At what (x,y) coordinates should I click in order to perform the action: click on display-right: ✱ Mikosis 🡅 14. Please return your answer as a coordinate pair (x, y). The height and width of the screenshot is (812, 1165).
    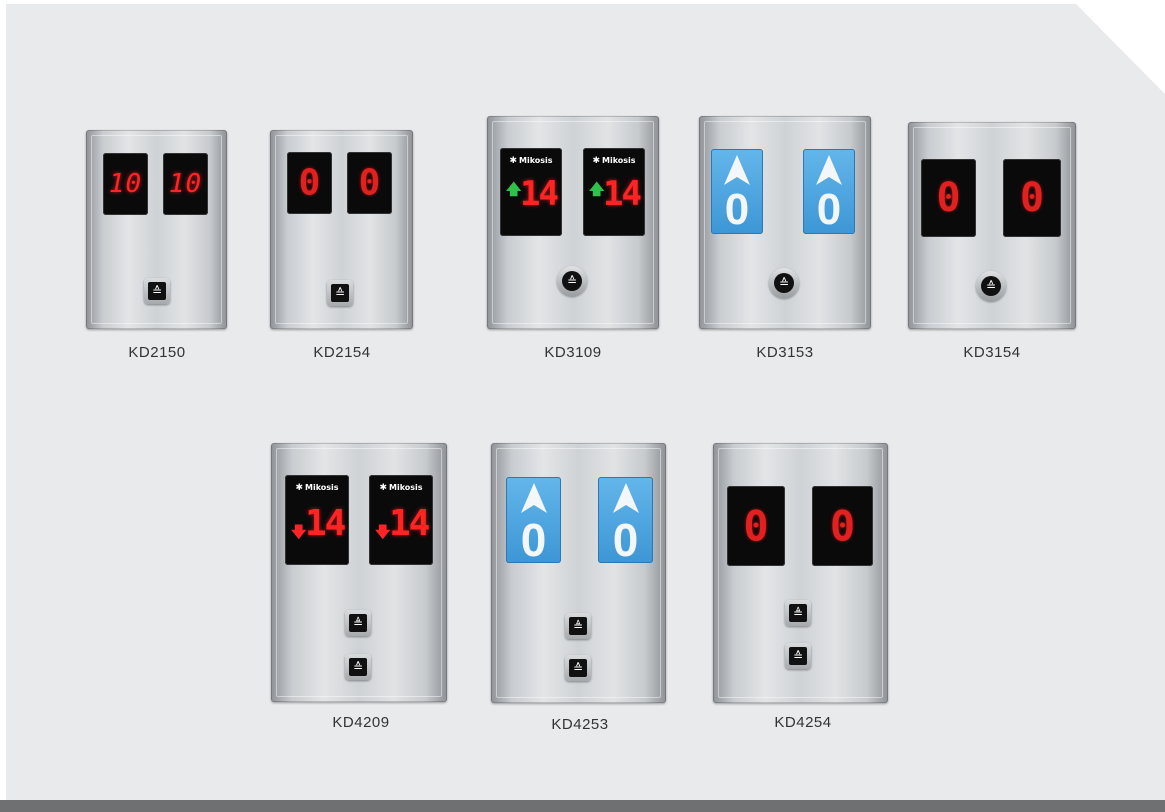
    Looking at the image, I should click on (614, 192).